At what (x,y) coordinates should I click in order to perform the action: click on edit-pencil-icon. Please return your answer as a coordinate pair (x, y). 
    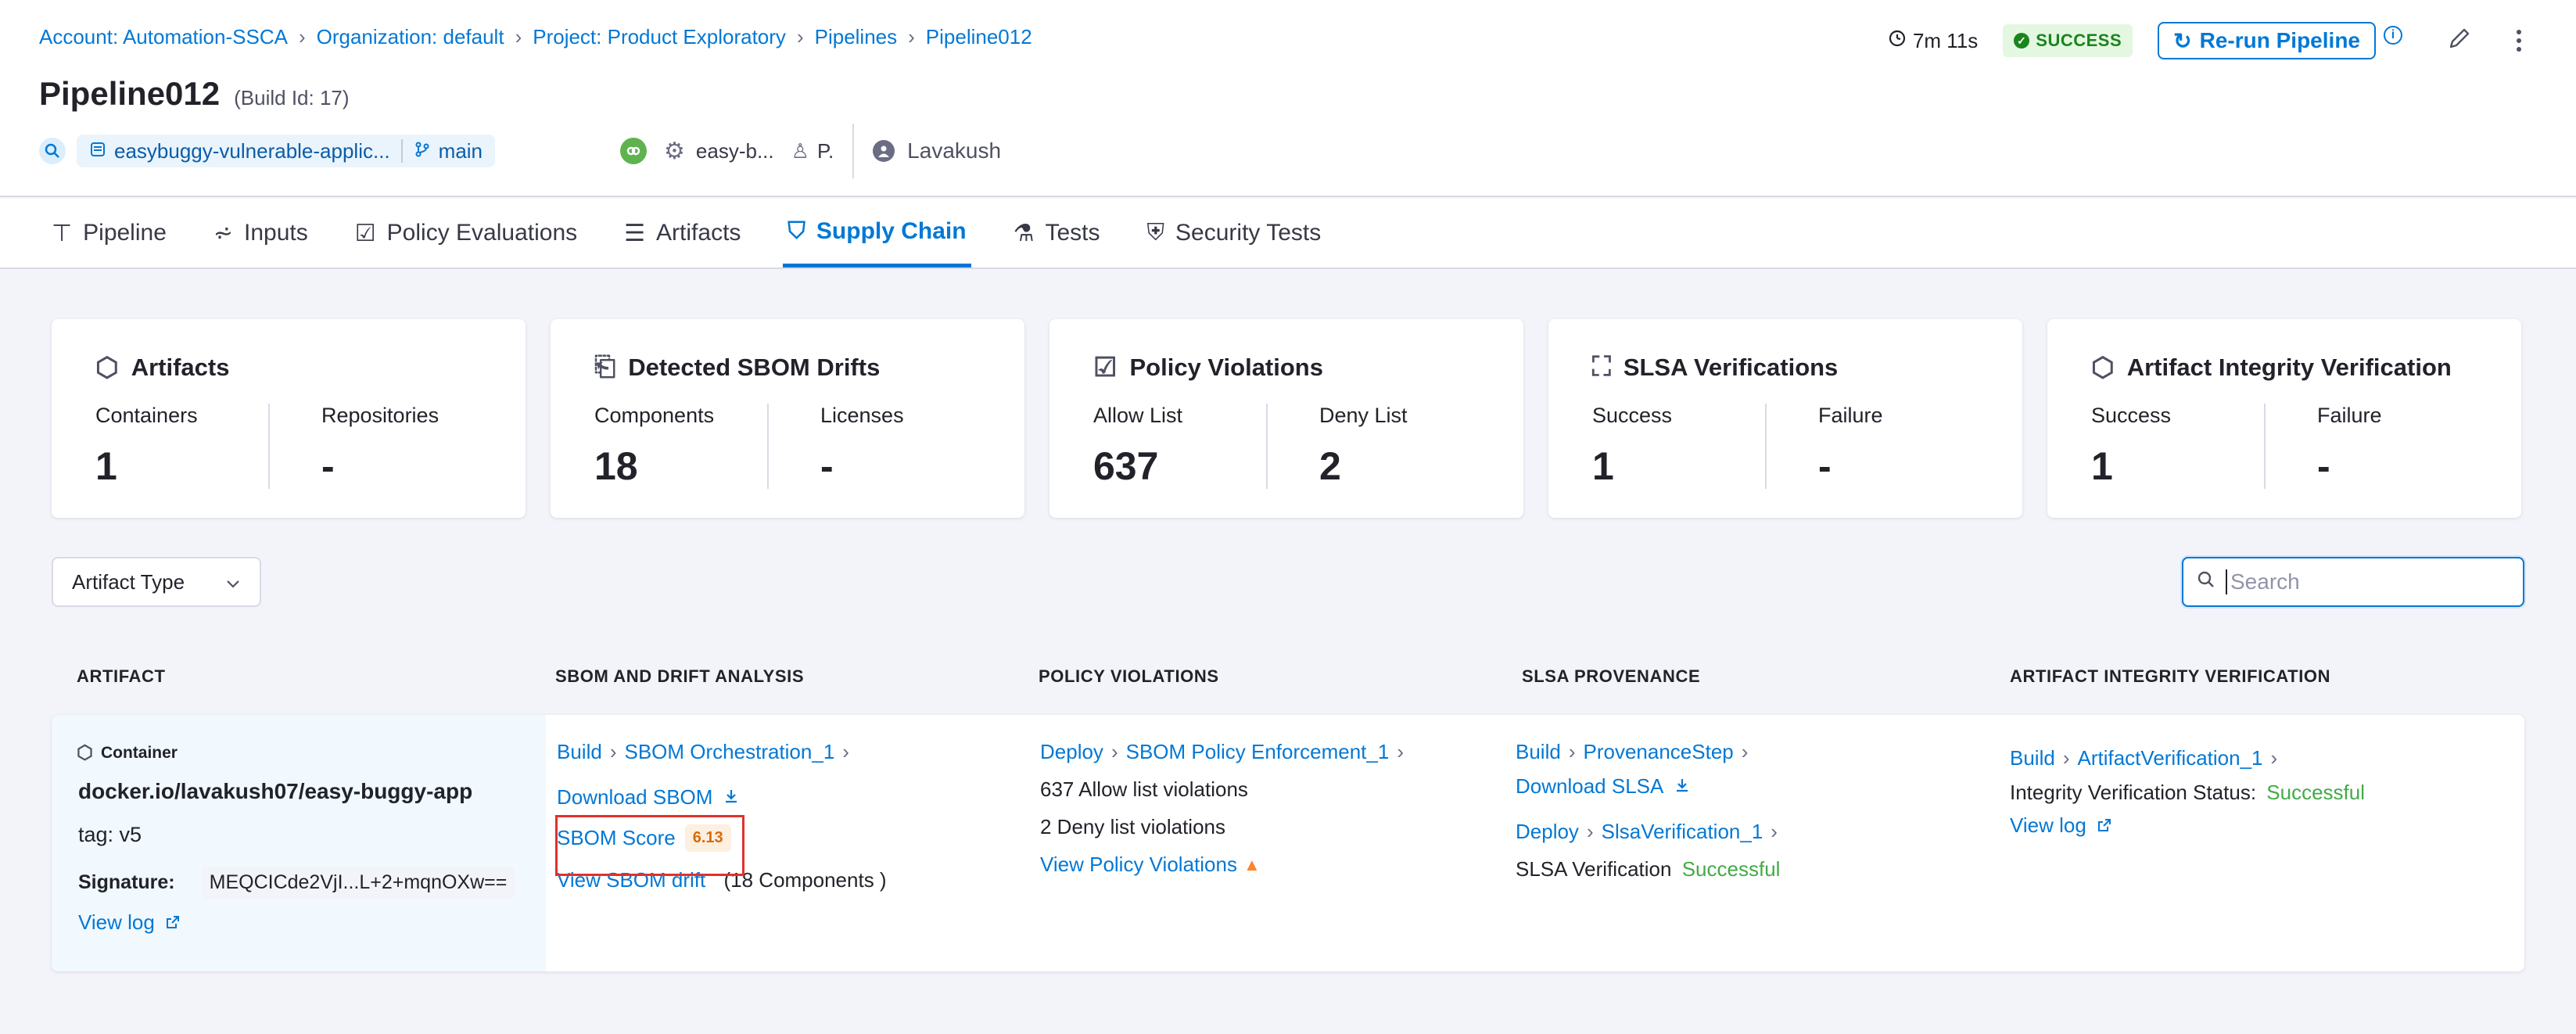
    Looking at the image, I should click on (2459, 41).